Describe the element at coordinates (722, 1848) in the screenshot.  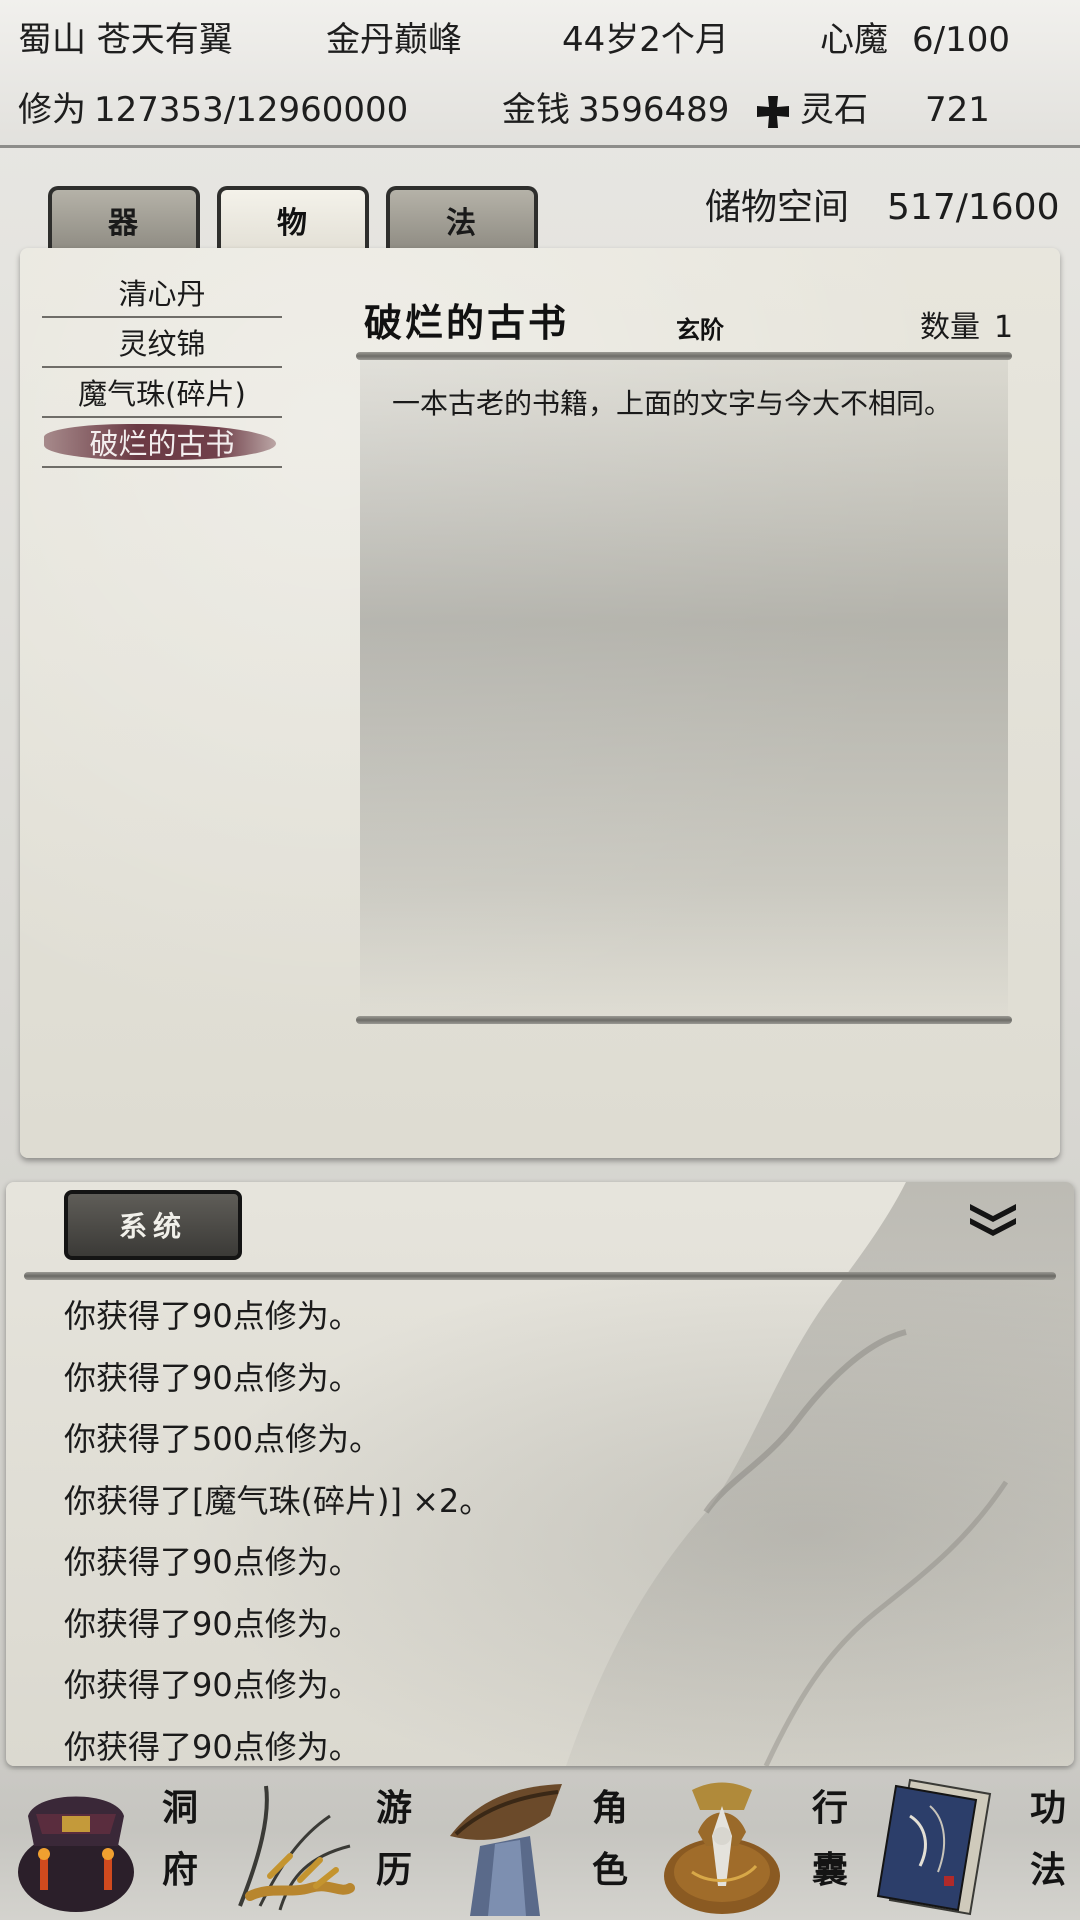
I see `bag-icon` at that location.